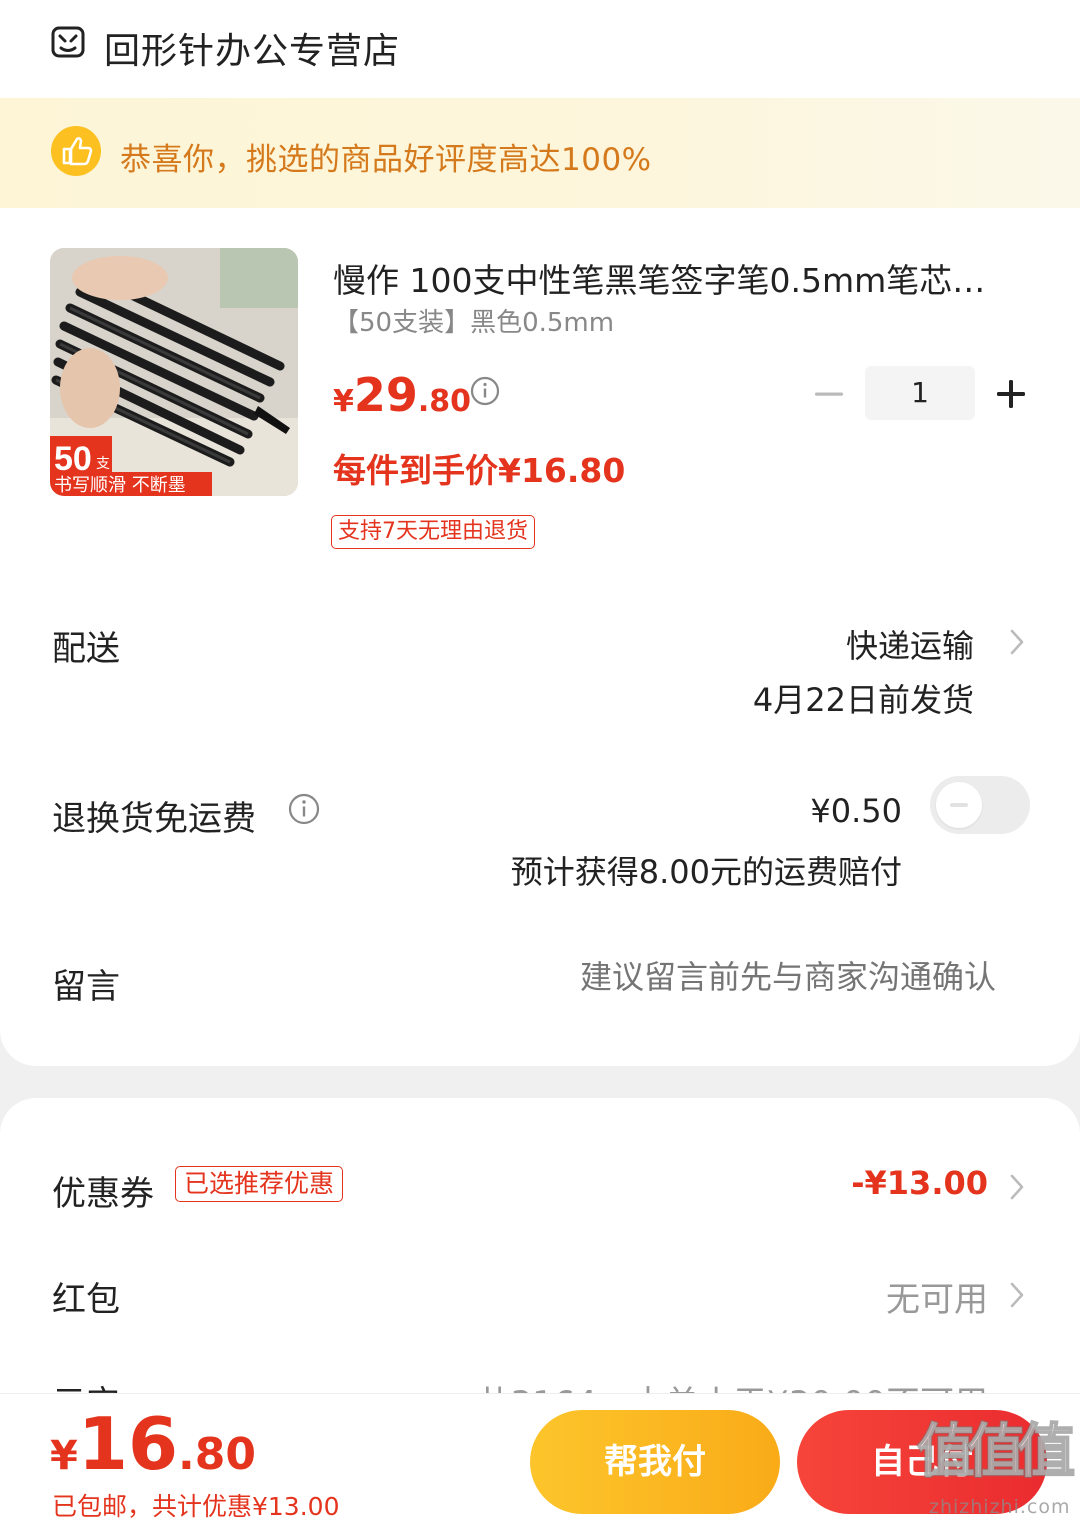  I want to click on total-note: 已包邮，共计优惠¥13.00, so click(196, 1506).